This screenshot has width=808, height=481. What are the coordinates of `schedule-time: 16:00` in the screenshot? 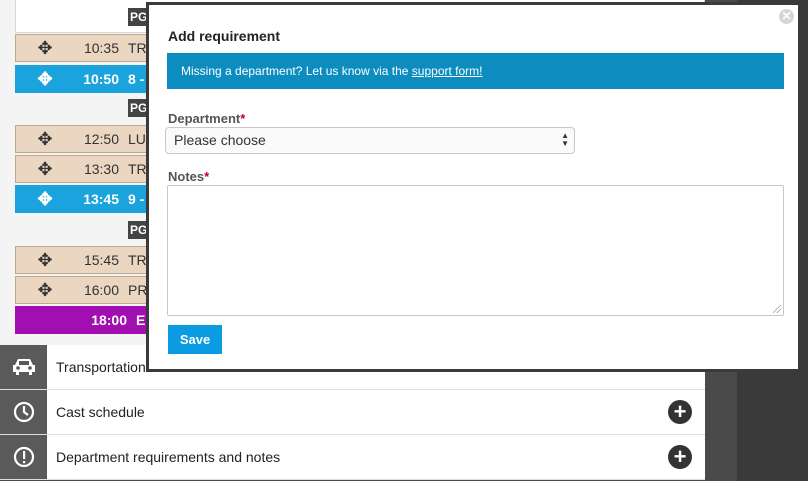 It's located at (101, 290).